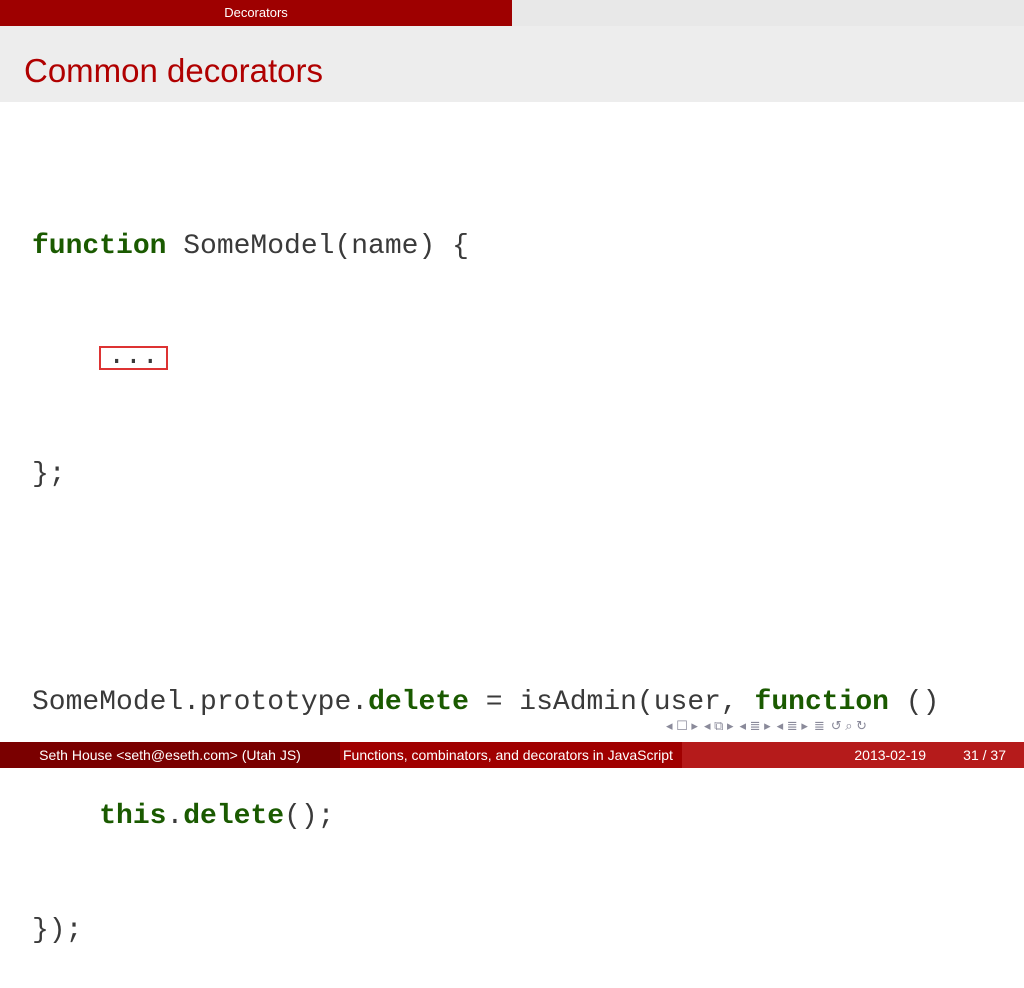 The height and width of the screenshot is (988, 1024). I want to click on section-tab-decorators: Decorators, so click(256, 13).